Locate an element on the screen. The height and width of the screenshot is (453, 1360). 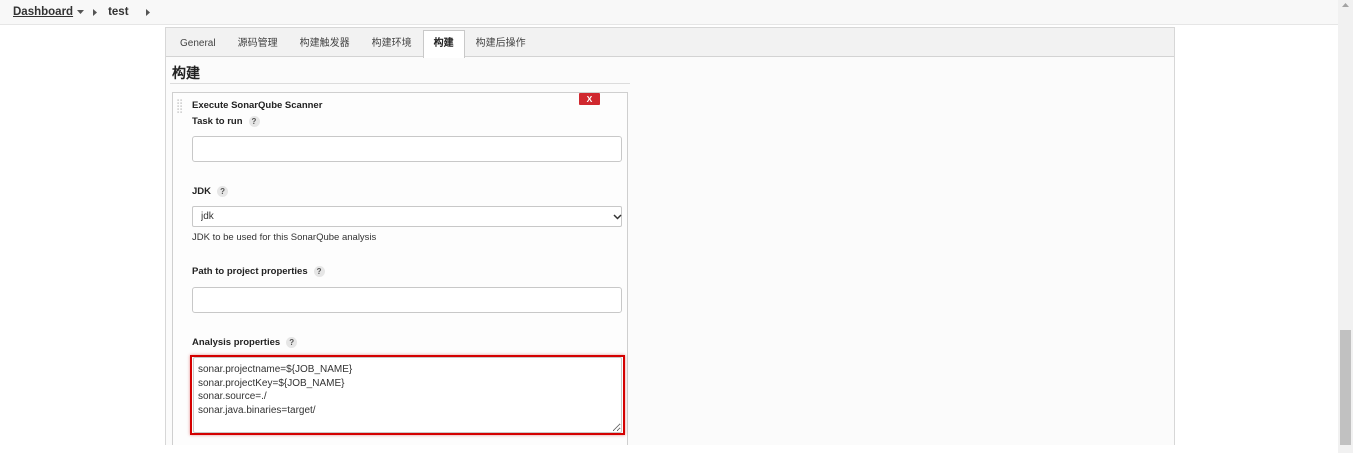
section-divider is located at coordinates (400, 83).